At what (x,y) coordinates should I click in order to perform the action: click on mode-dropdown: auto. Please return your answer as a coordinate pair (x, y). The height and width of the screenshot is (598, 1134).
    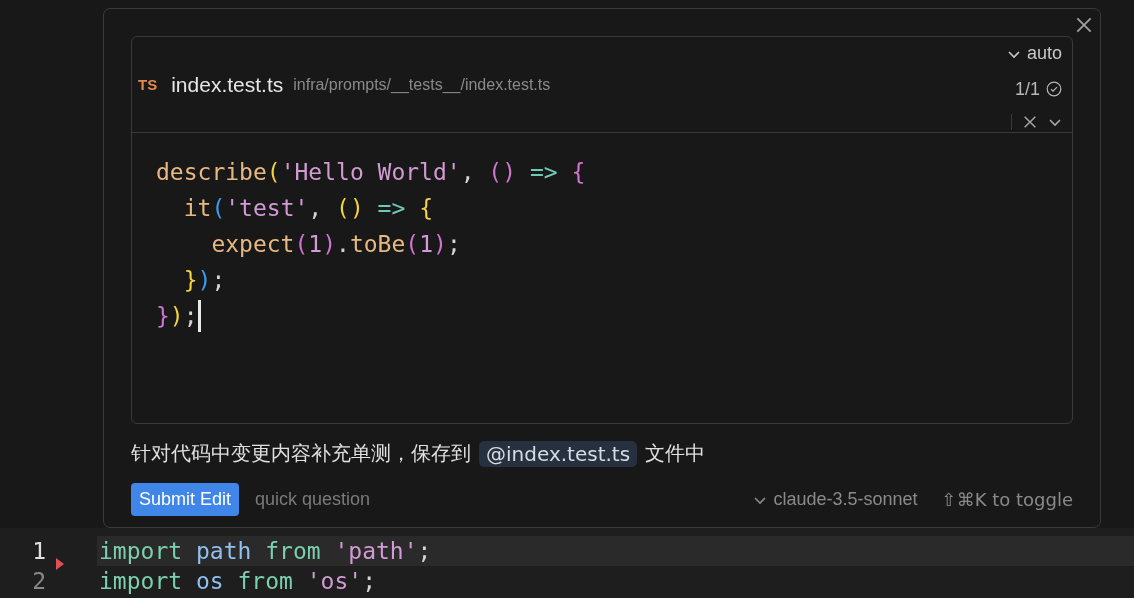
    Looking at the image, I should click on (1034, 53).